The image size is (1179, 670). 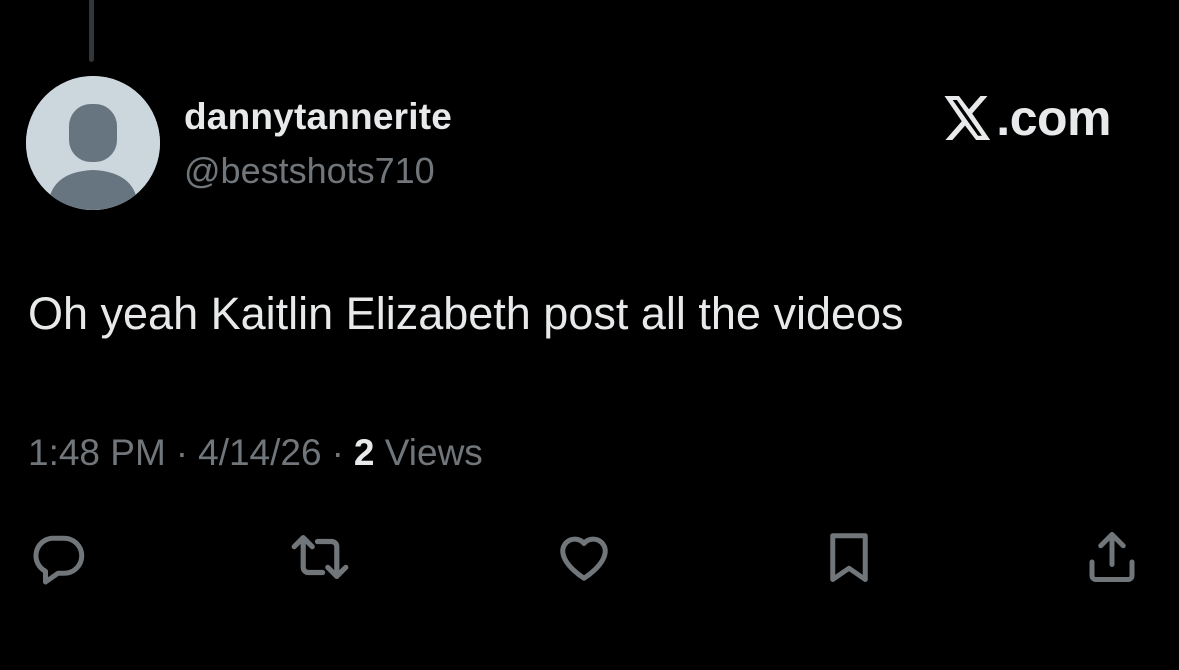 I want to click on default-avatar-icon, so click(x=93, y=143).